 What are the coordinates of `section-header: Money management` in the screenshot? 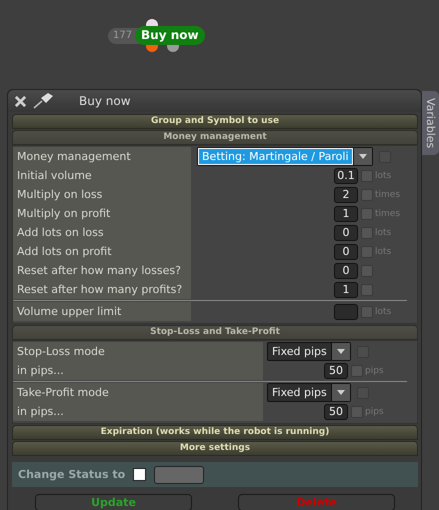 It's located at (215, 137).